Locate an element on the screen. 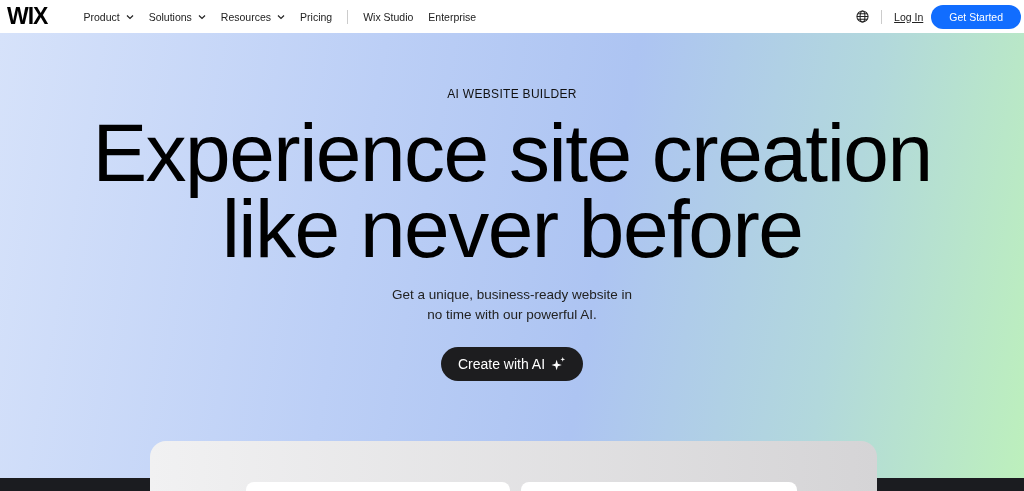  create-with-ai-button: Create with AI is located at coordinates (512, 364).